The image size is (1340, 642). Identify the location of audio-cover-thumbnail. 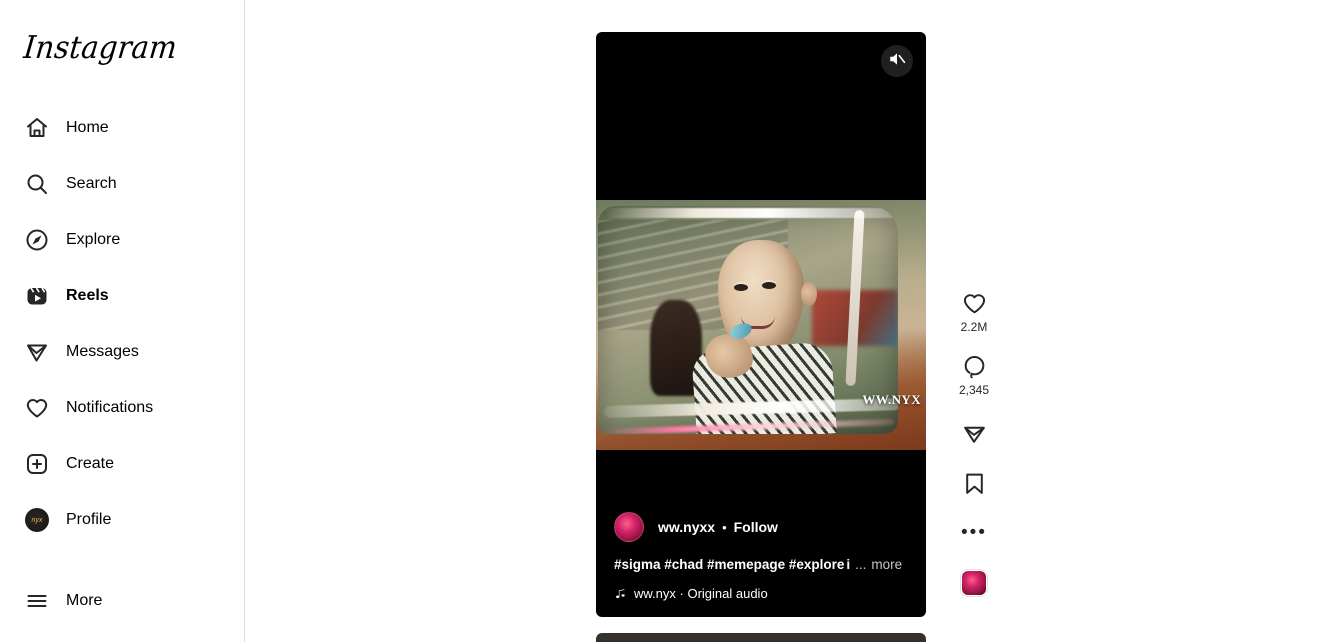
(974, 583).